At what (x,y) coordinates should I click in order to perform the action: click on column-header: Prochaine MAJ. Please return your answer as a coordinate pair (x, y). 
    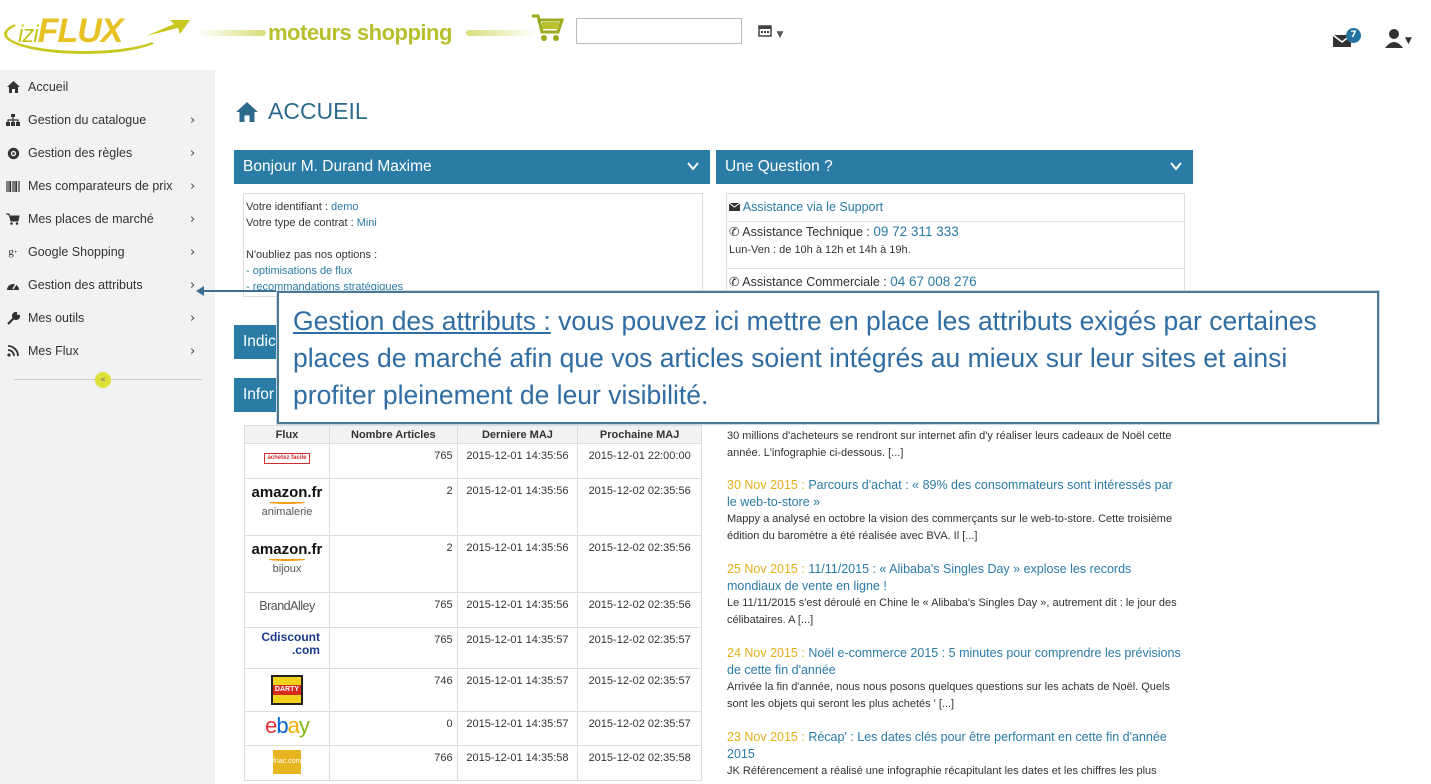
    Looking at the image, I should click on (639, 434).